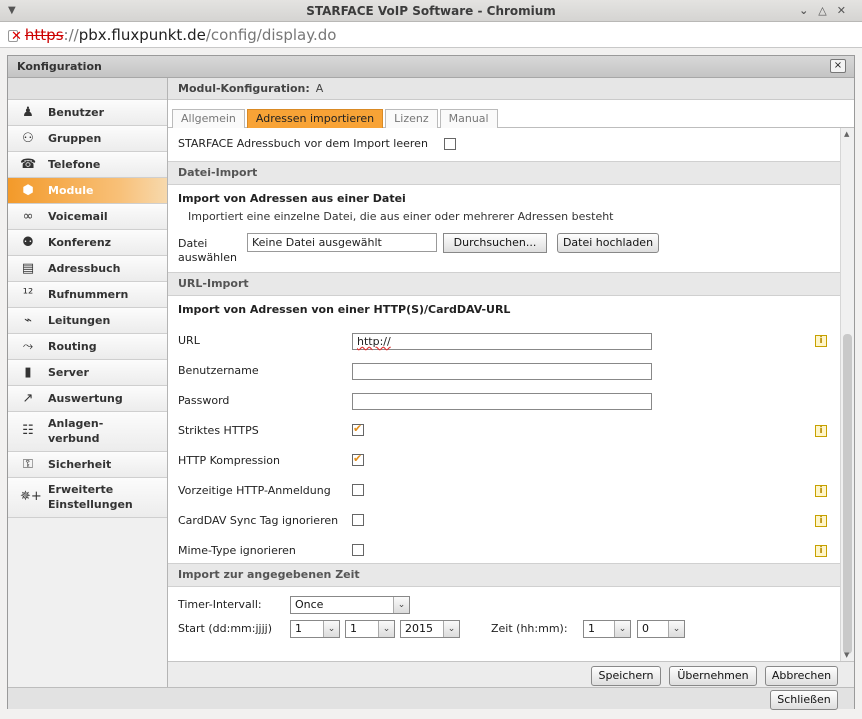 Image resolution: width=862 pixels, height=719 pixels. What do you see at coordinates (358, 459) in the screenshot?
I see `http-compression-checkbox` at bounding box center [358, 459].